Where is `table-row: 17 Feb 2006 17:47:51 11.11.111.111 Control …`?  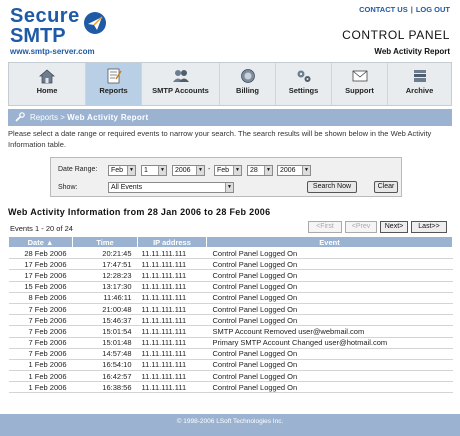
table-row: 17 Feb 2006 17:47:51 11.11.111.111 Control … is located at coordinates (230, 264).